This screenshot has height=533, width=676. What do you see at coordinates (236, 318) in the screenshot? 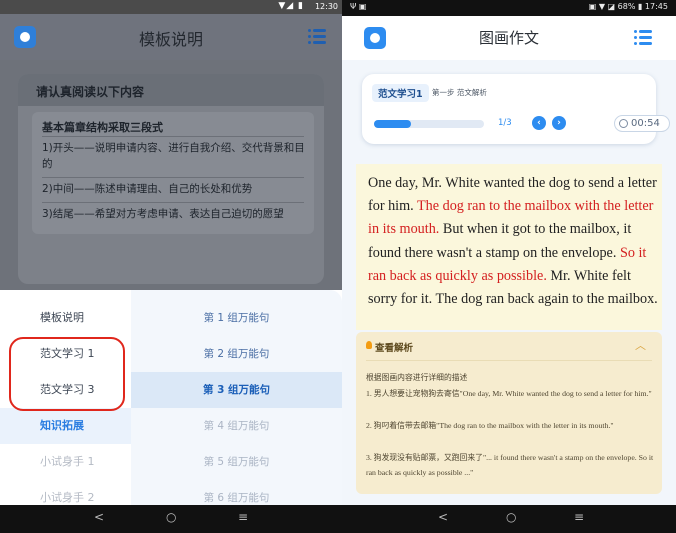
I see `sentence-group-1: 第 1 组万能句` at bounding box center [236, 318].